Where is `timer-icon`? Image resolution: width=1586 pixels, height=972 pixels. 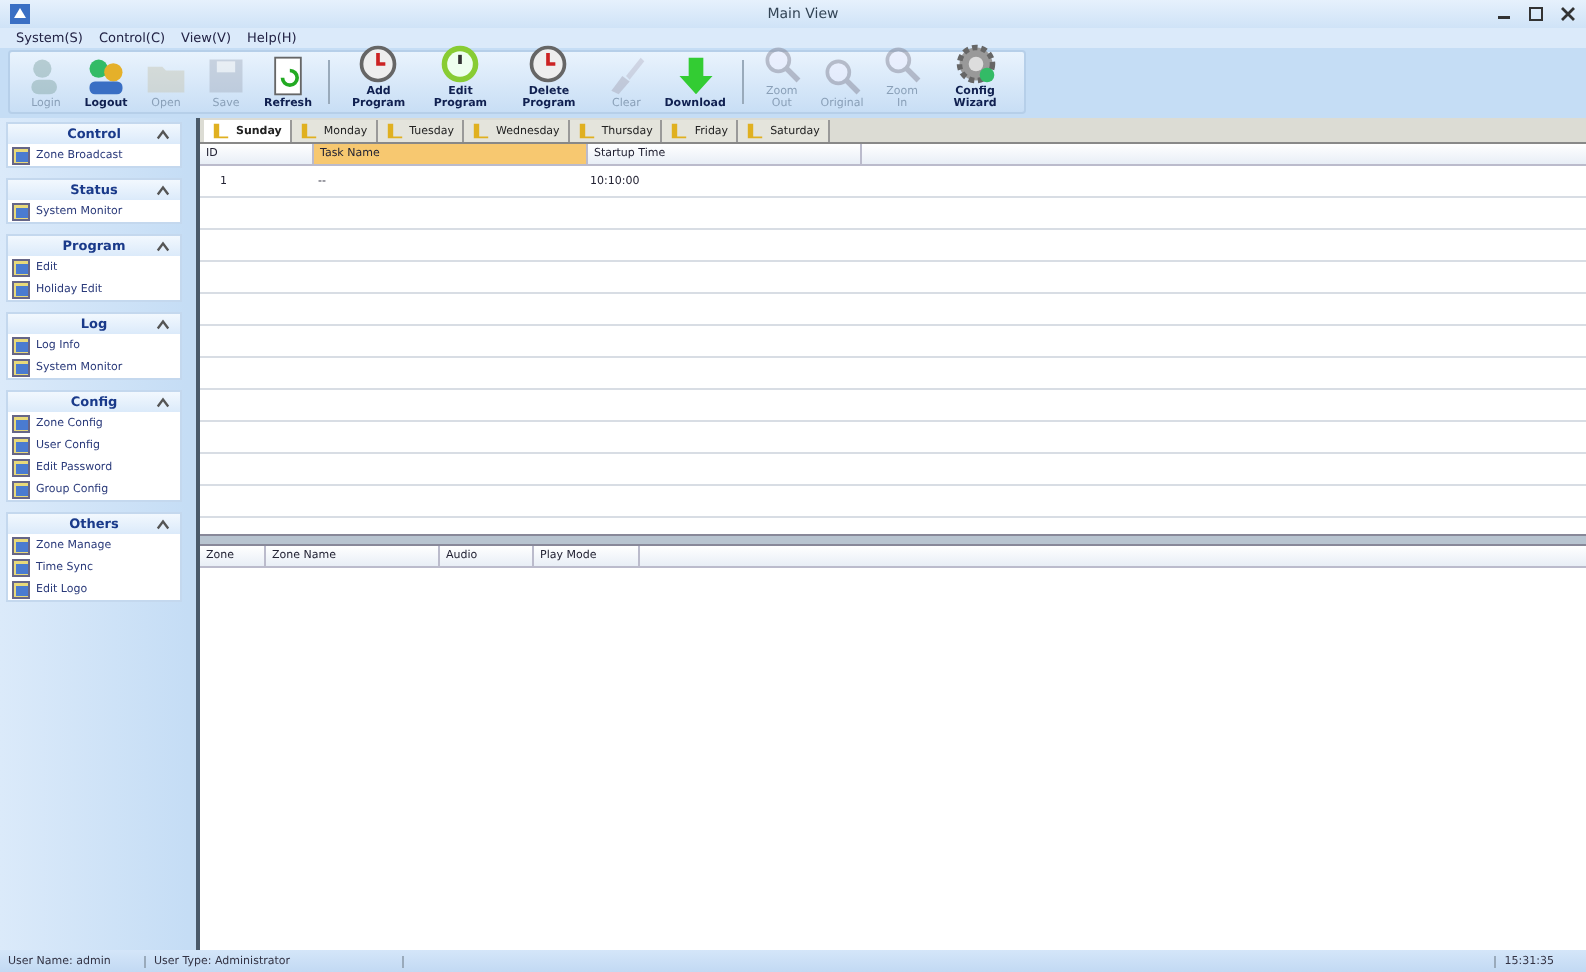
timer-icon is located at coordinates (460, 64).